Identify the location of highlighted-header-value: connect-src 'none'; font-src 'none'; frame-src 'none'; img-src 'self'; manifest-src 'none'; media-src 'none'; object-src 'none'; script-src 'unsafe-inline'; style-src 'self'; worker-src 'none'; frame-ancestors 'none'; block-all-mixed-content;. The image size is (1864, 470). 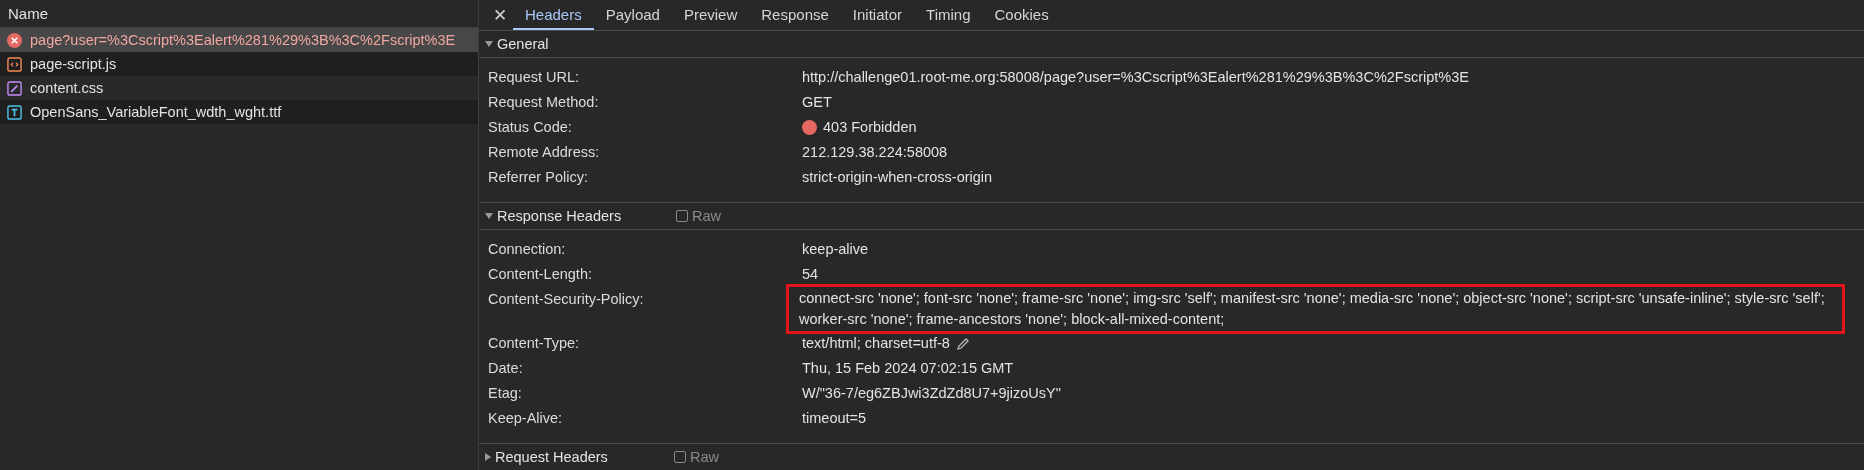
(1315, 309).